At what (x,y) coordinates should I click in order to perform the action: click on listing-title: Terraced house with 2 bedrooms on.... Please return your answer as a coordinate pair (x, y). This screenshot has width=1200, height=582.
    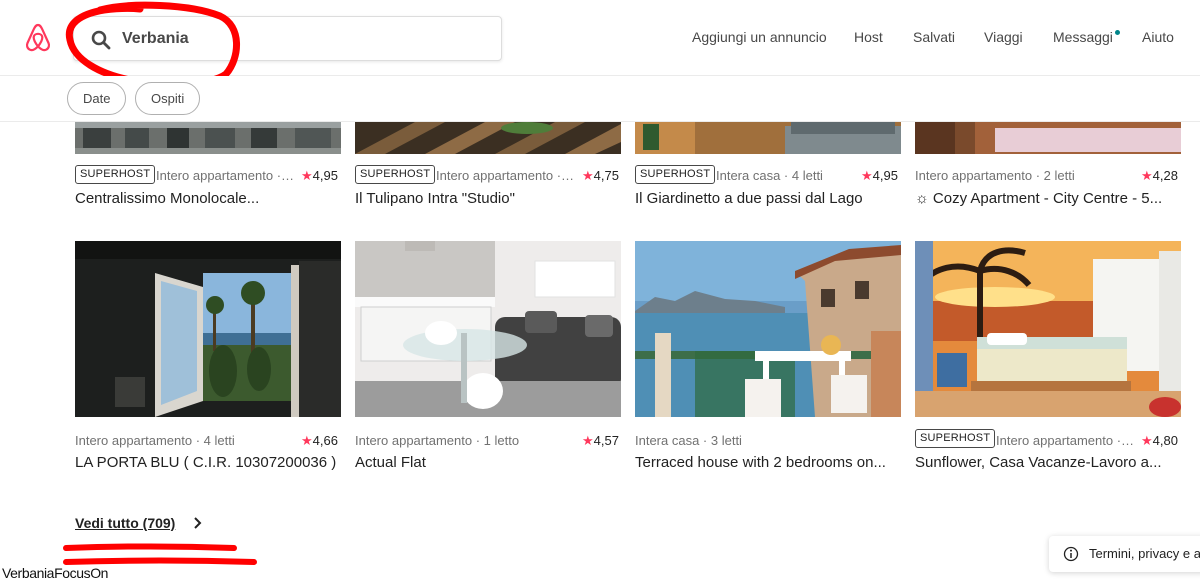
    Looking at the image, I should click on (768, 462).